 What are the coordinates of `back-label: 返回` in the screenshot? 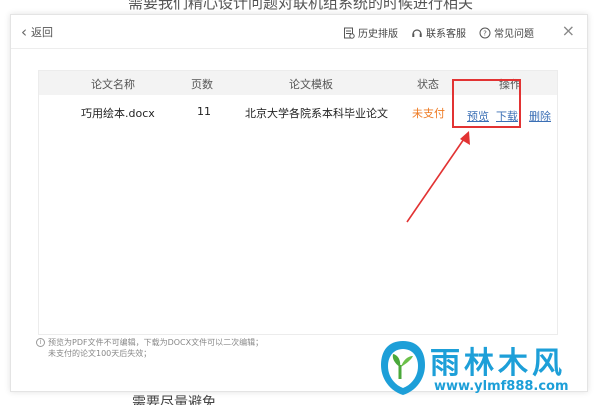 It's located at (42, 32).